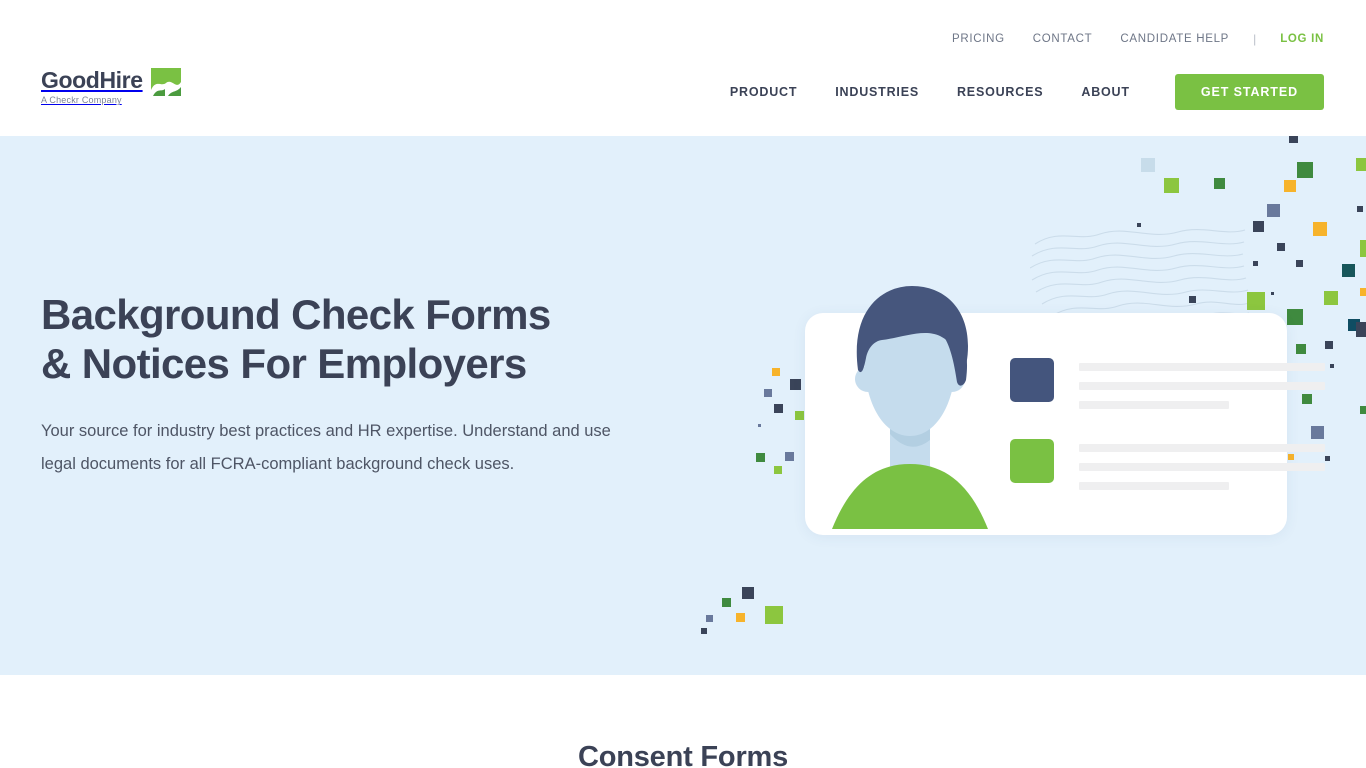 Image resolution: width=1366 pixels, height=768 pixels. What do you see at coordinates (1174, 39) in the screenshot?
I see `top-nav-item-candidate-help: CANDIDATE HELP` at bounding box center [1174, 39].